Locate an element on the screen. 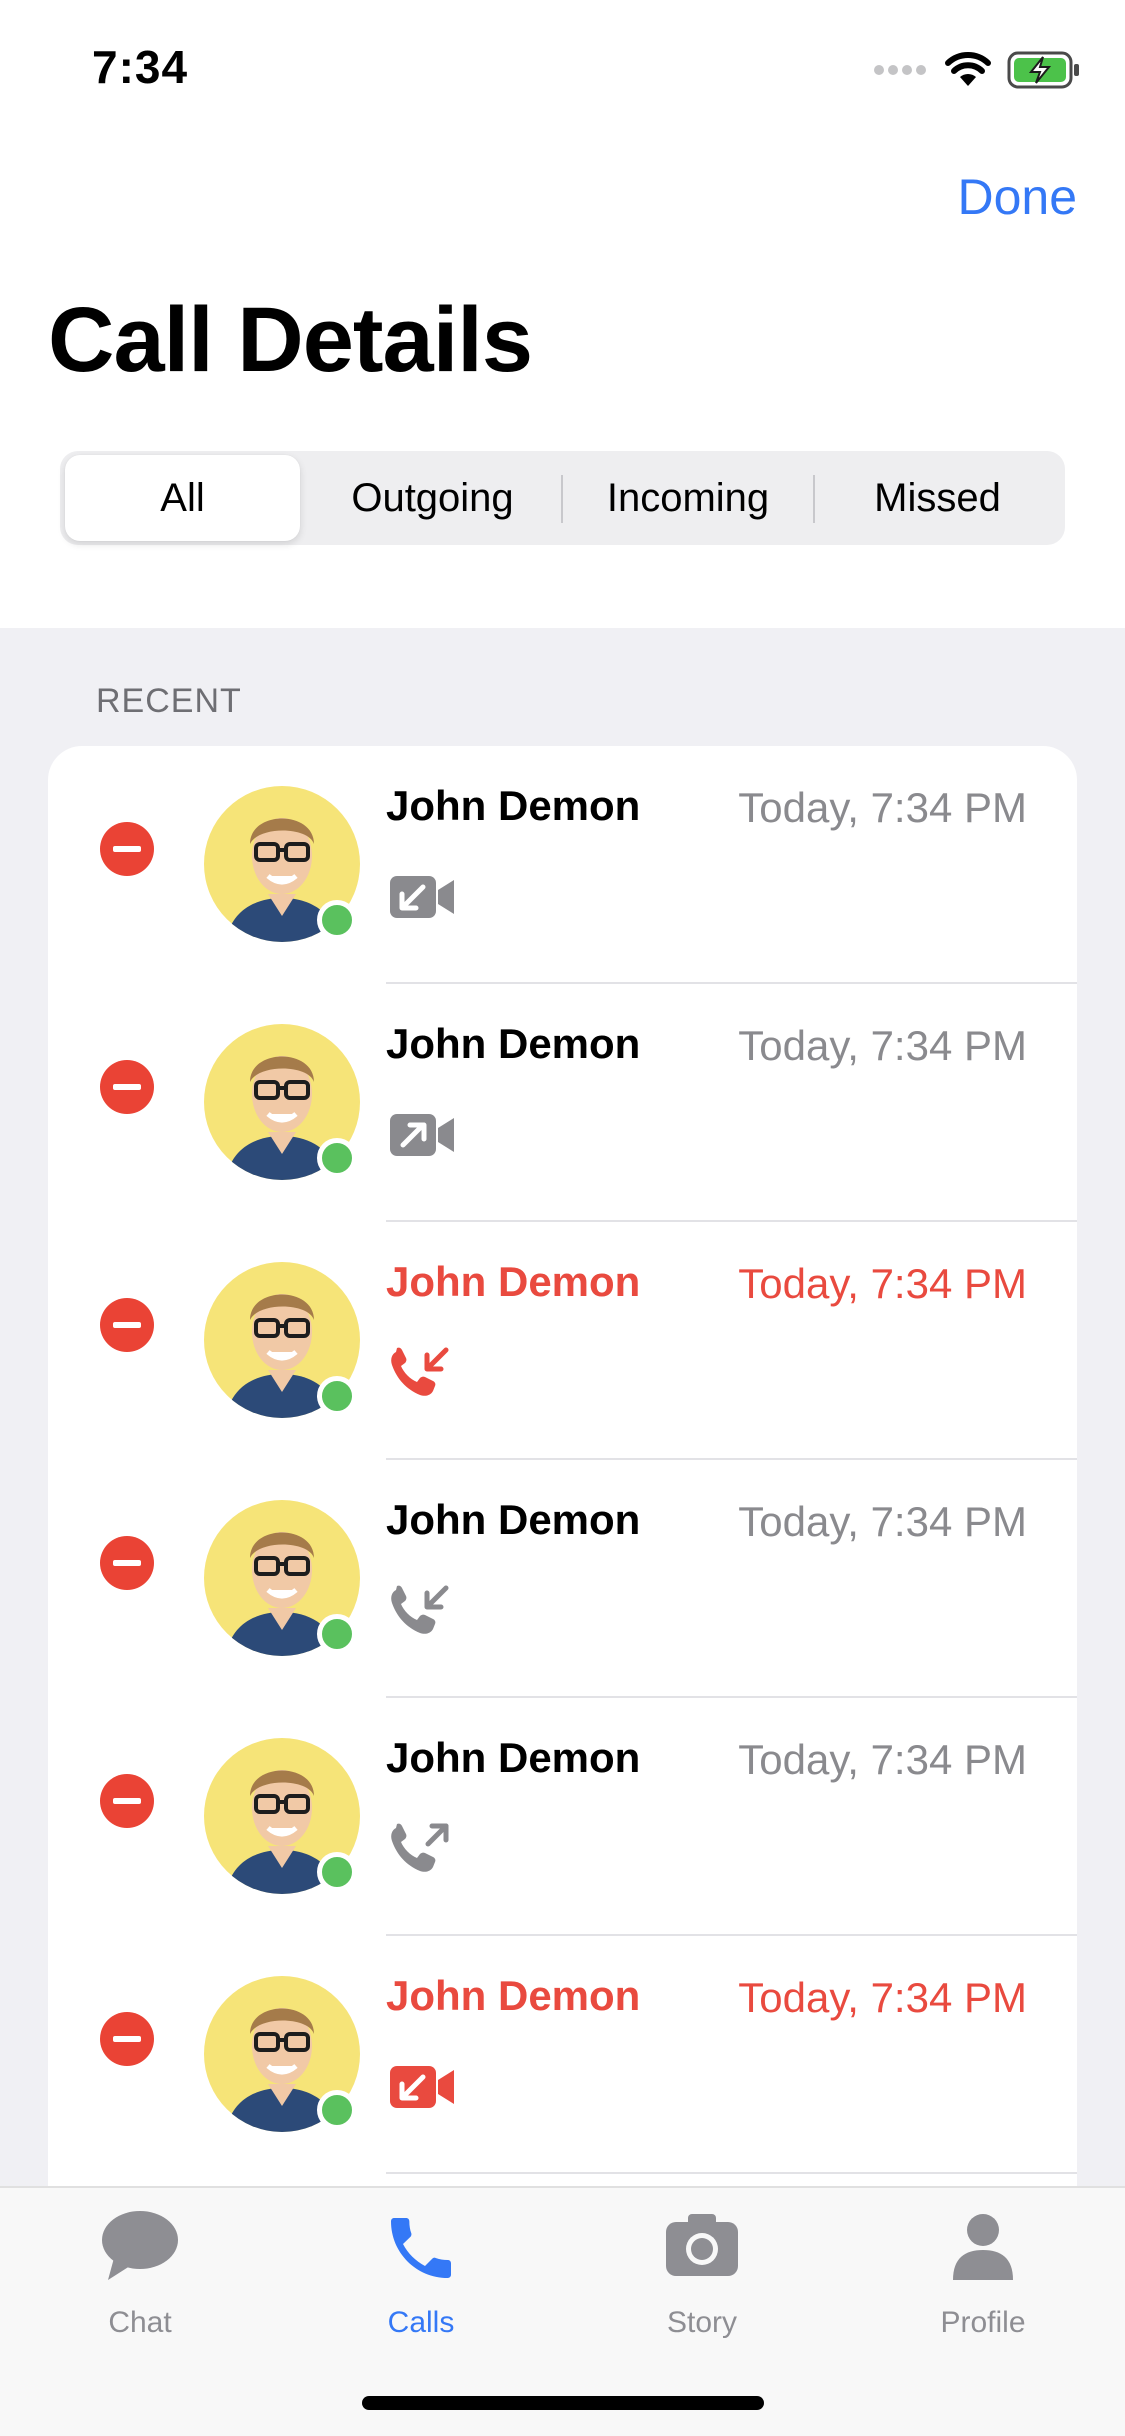 This screenshot has height=2436, width=1125. segment-incoming: Incoming is located at coordinates (688, 498).